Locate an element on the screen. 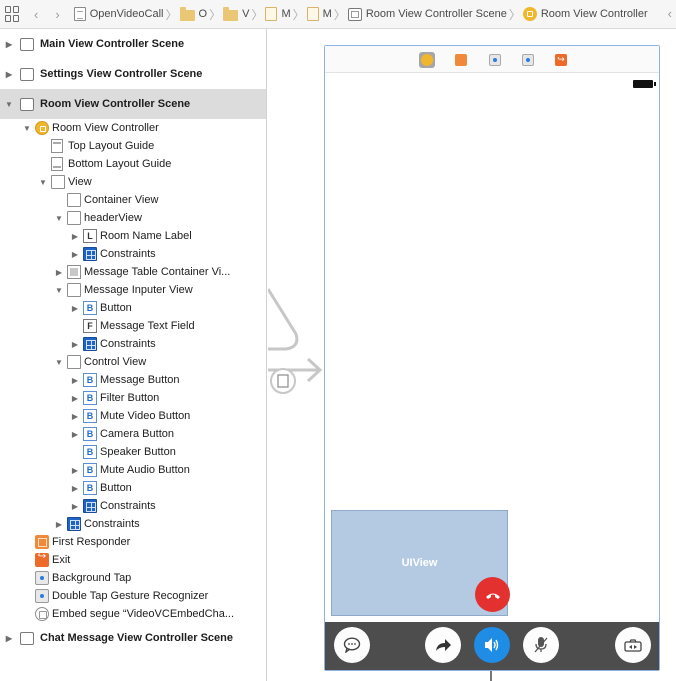 Image resolution: width=676 pixels, height=681 pixels. breadcrumb-file-1: M is located at coordinates (278, 14).